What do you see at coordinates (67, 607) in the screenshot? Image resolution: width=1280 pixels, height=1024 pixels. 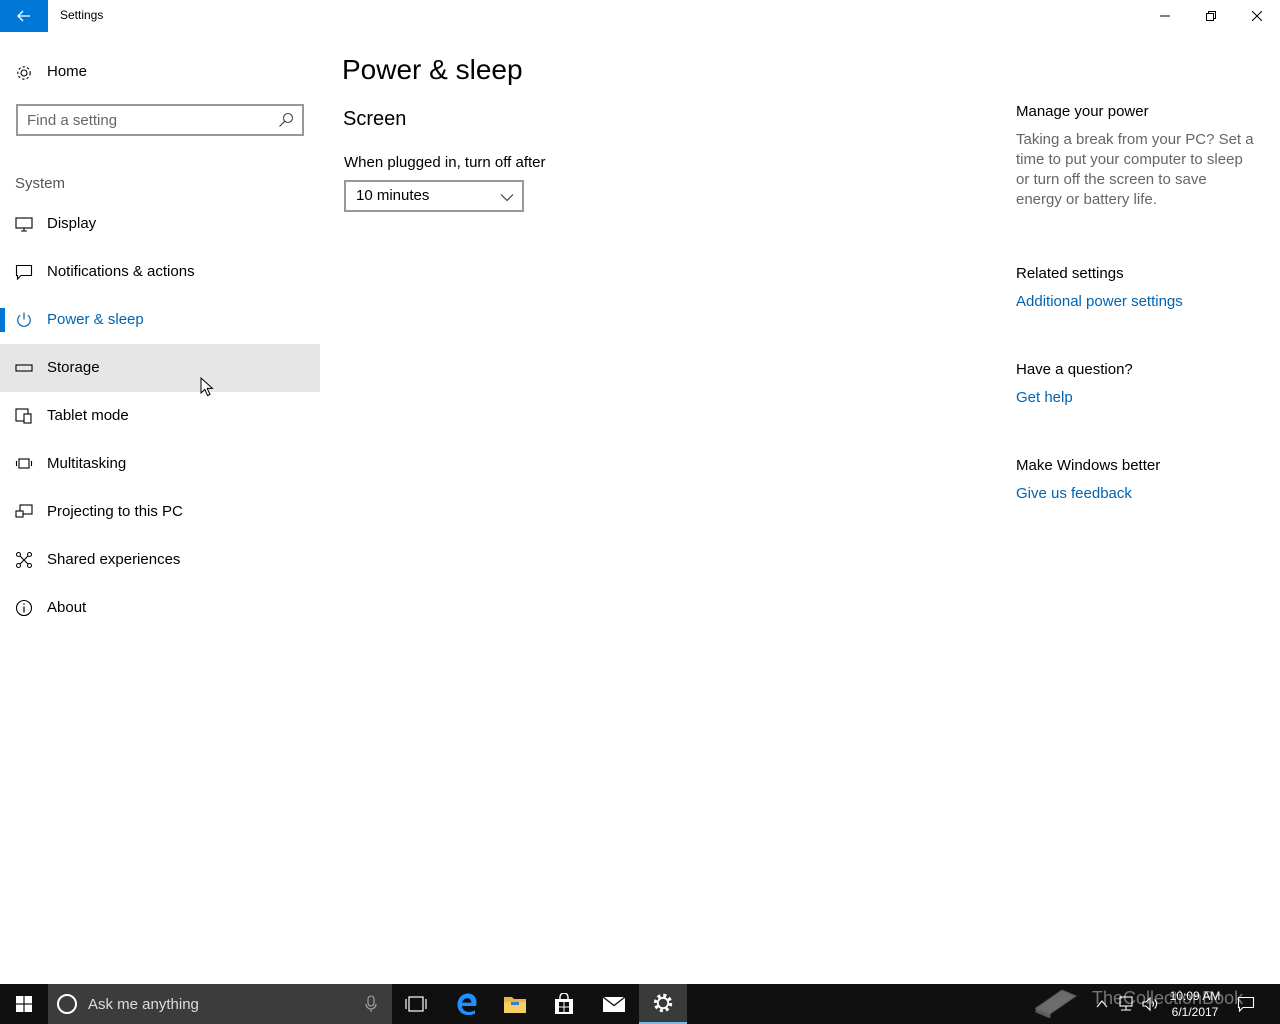 I see `sidebar-item-label: About` at bounding box center [67, 607].